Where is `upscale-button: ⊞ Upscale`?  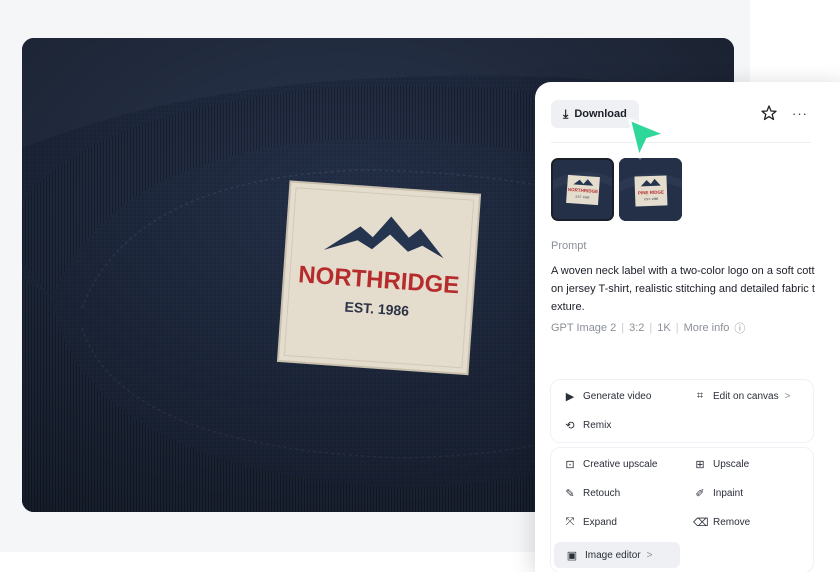
upscale-button: ⊞ Upscale is located at coordinates (721, 464).